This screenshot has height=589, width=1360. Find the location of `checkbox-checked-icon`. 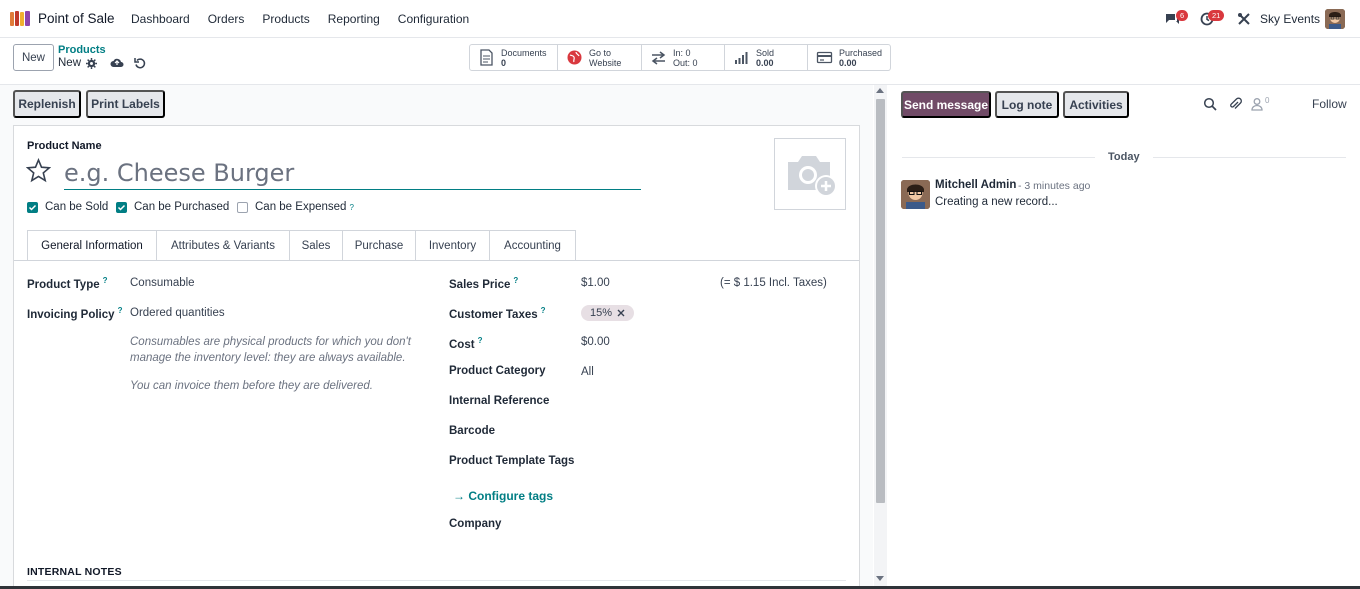

checkbox-checked-icon is located at coordinates (121, 207).